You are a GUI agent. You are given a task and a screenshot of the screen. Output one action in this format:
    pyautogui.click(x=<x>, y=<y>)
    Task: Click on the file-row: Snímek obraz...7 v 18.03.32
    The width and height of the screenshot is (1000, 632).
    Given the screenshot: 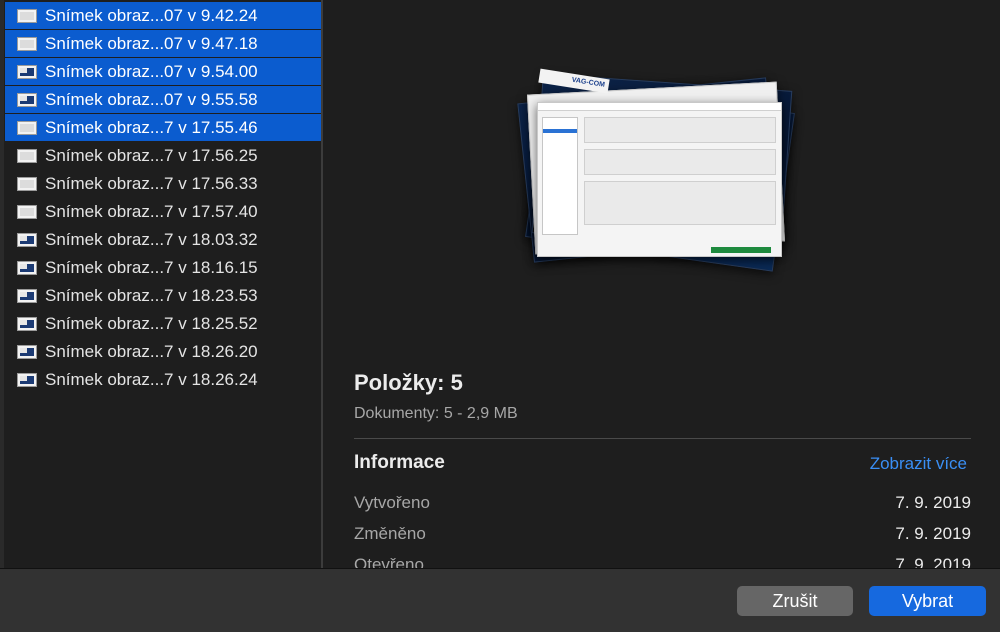 What is the action you would take?
    pyautogui.click(x=163, y=239)
    